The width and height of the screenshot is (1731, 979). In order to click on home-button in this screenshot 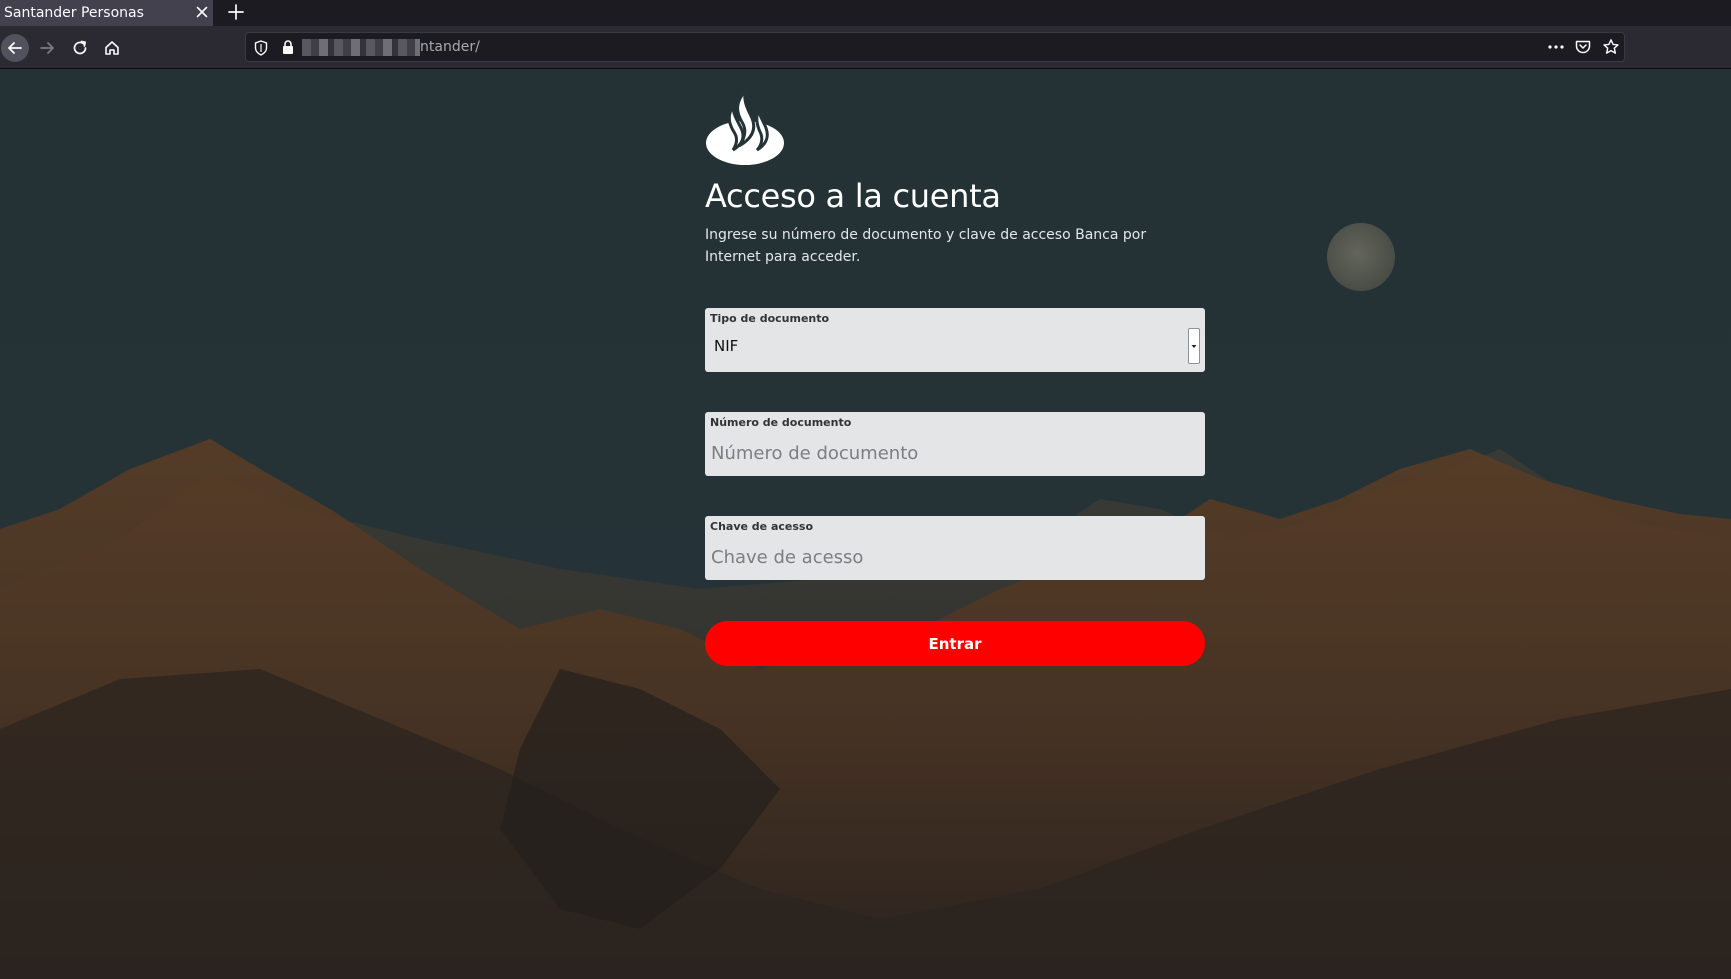, I will do `click(112, 48)`.